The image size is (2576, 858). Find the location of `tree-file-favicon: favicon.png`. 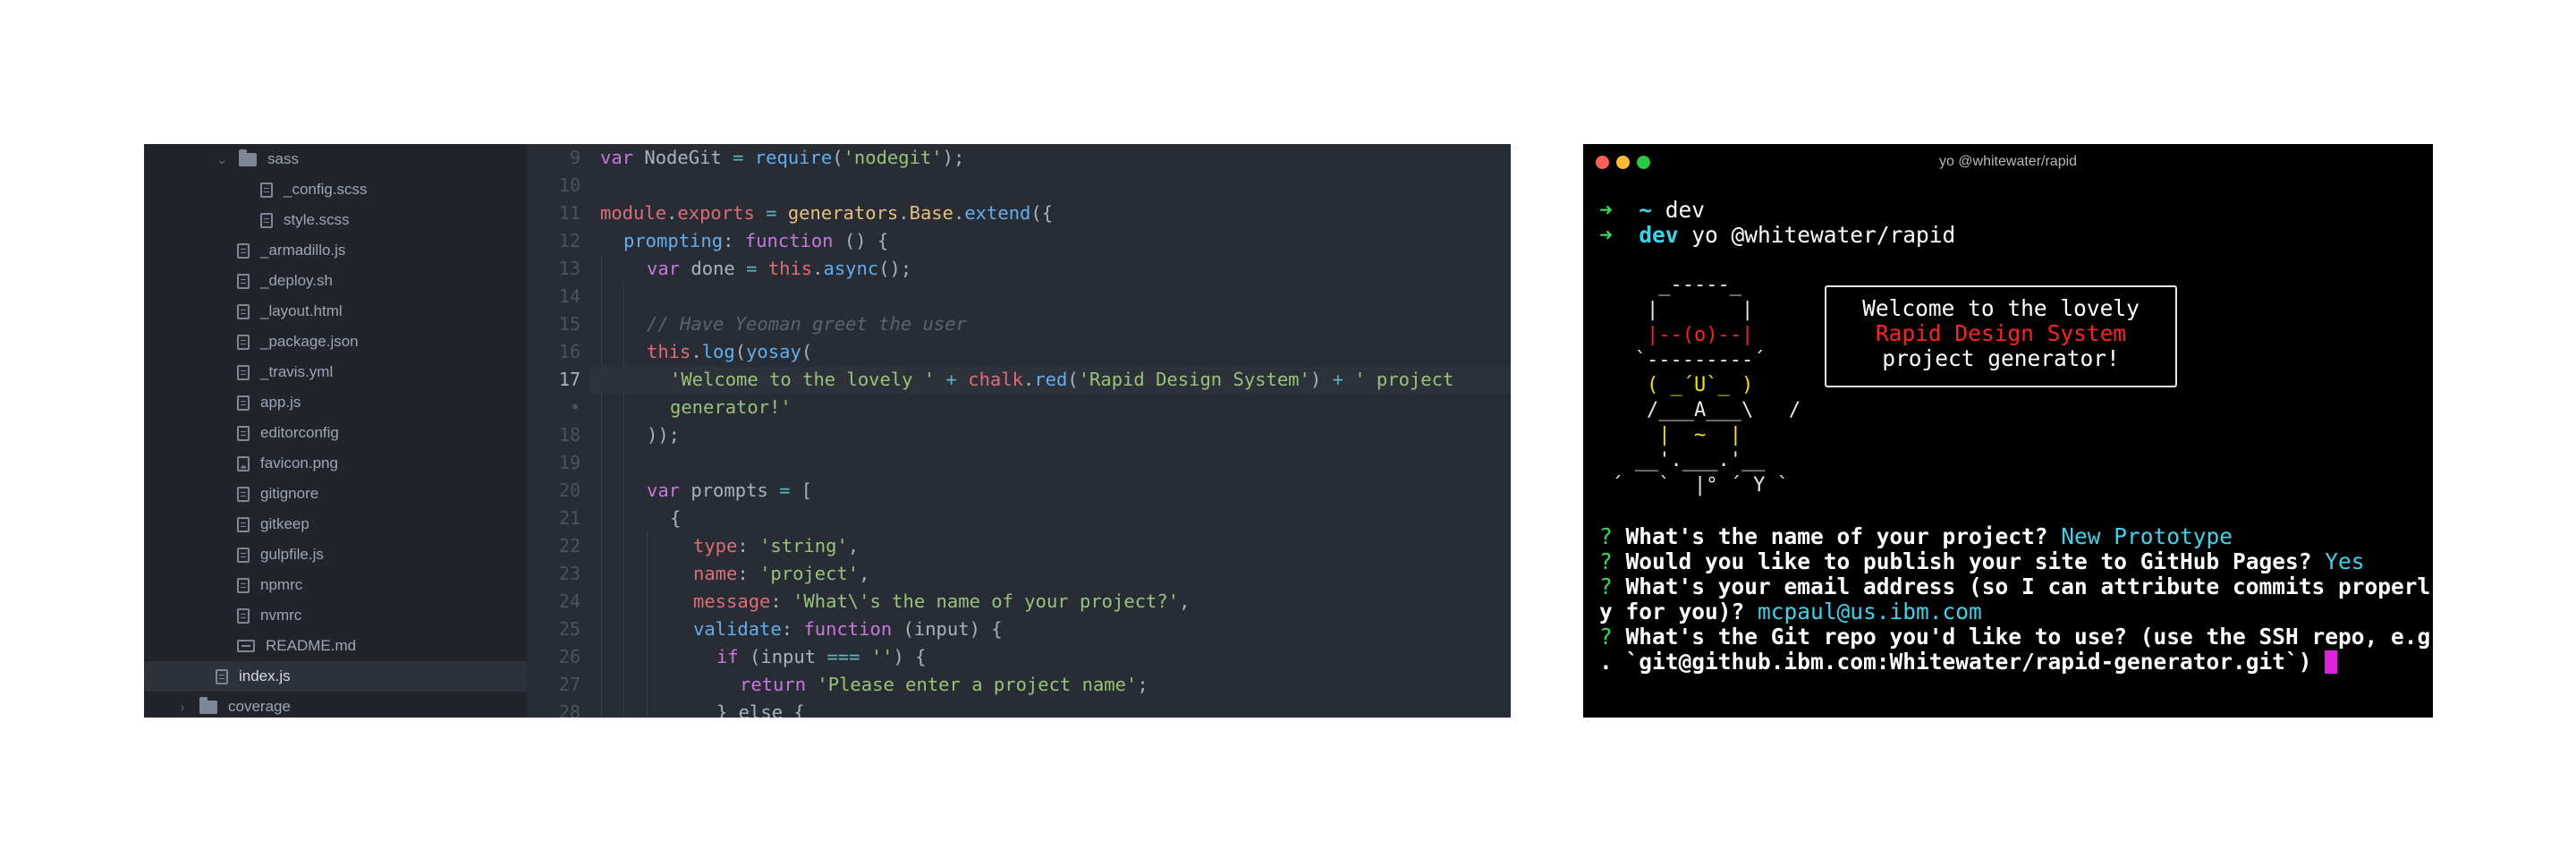

tree-file-favicon: favicon.png is located at coordinates (335, 463).